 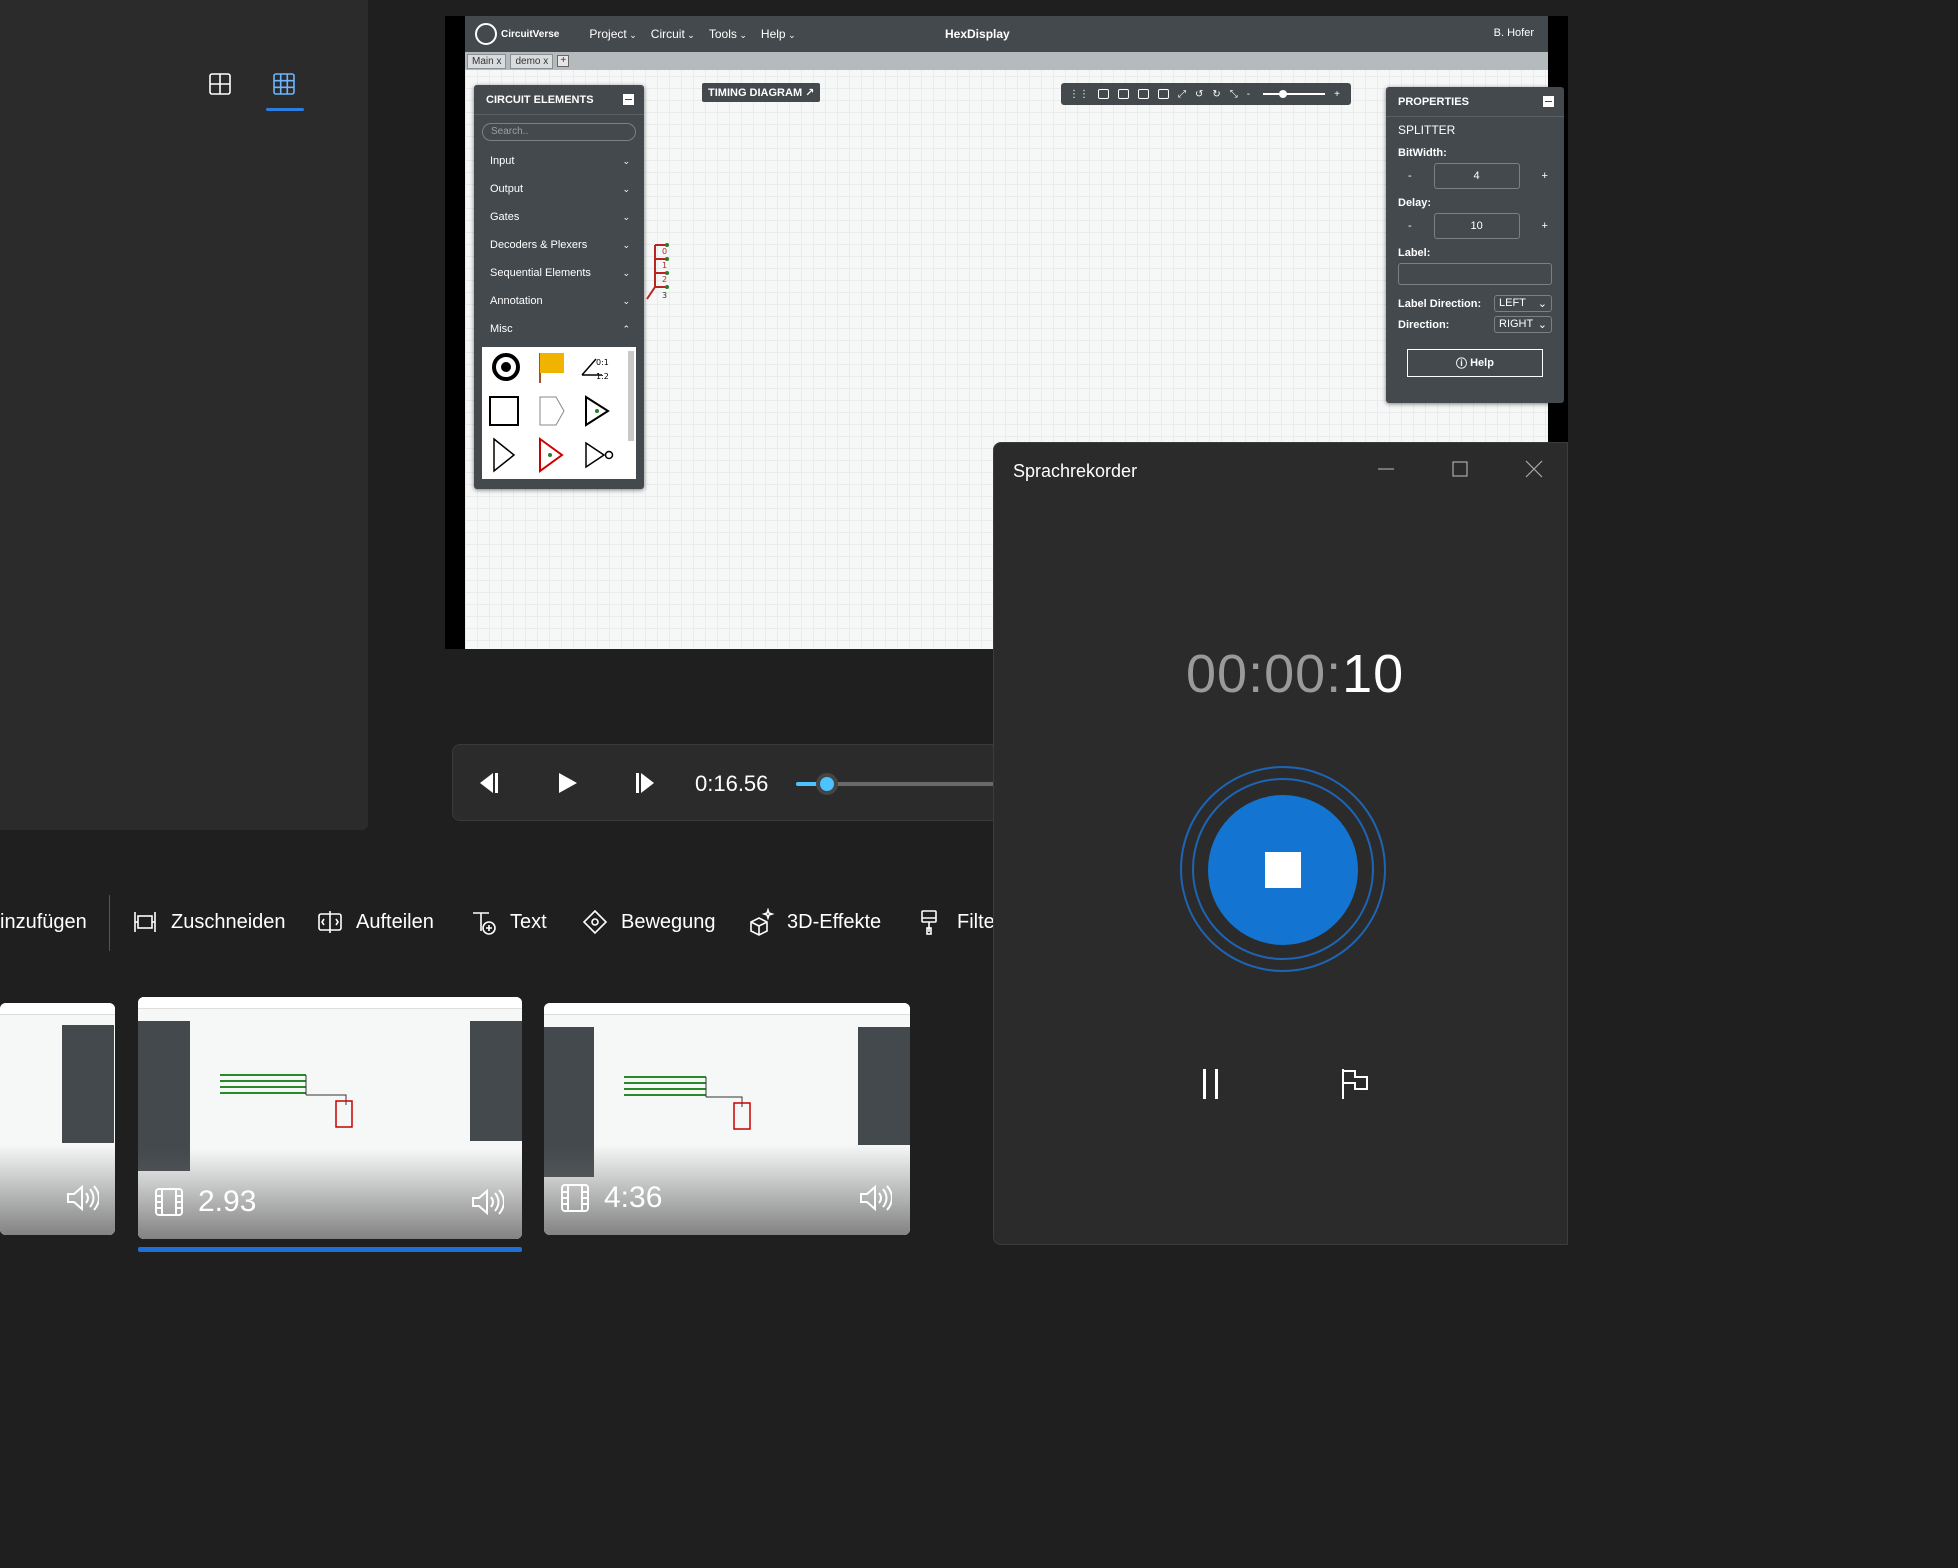 What do you see at coordinates (508, 922) in the screenshot?
I see `text-button: Text` at bounding box center [508, 922].